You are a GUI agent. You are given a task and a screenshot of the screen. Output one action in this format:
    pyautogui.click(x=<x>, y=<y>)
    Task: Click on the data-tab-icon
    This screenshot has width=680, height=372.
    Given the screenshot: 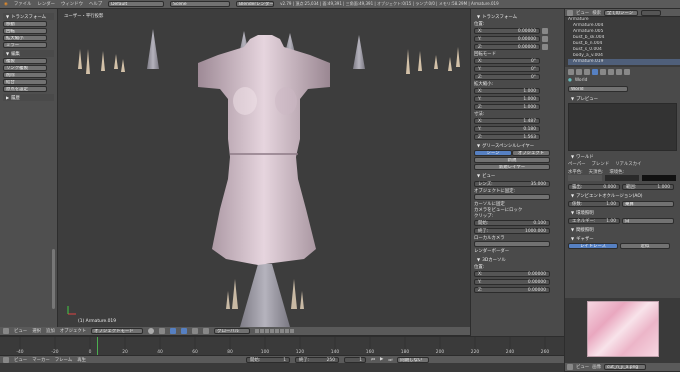 What is the action you would take?
    pyautogui.click(x=627, y=72)
    